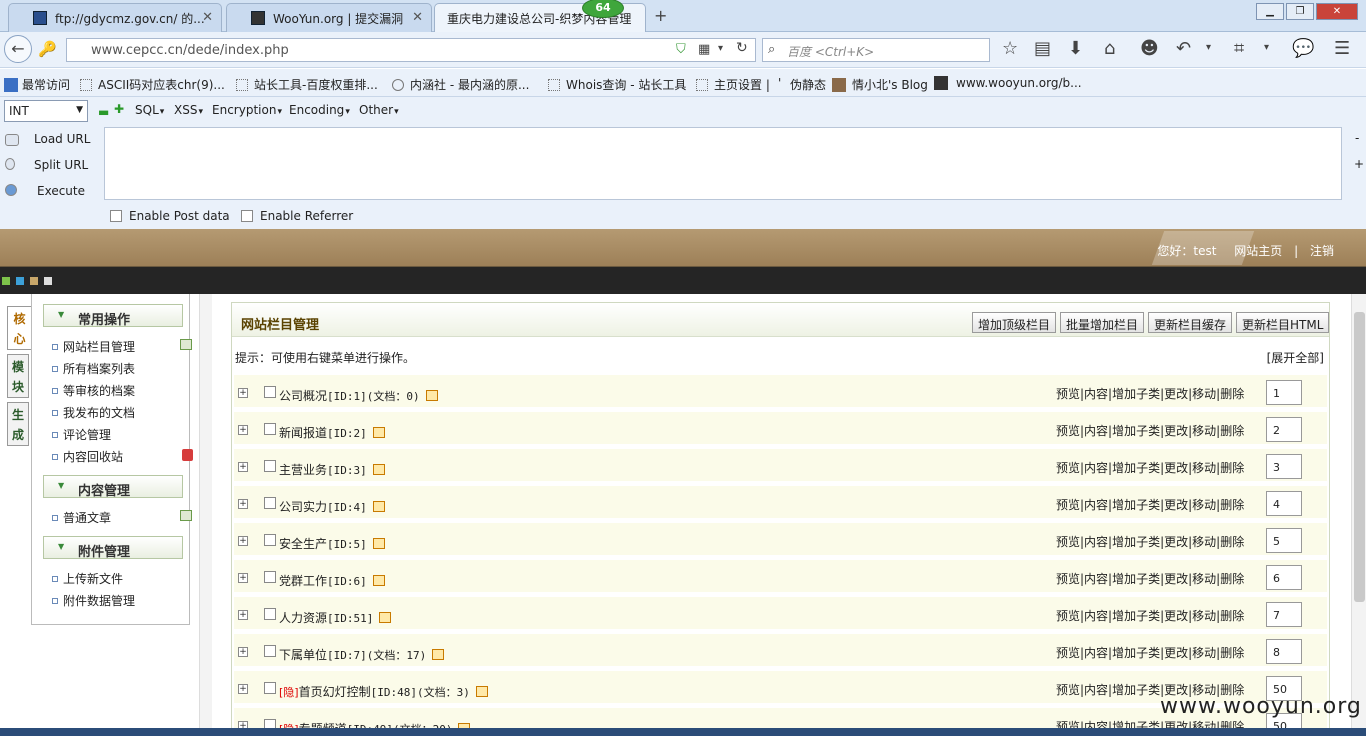  What do you see at coordinates (61, 191) in the screenshot?
I see `execute-button: Execute` at bounding box center [61, 191].